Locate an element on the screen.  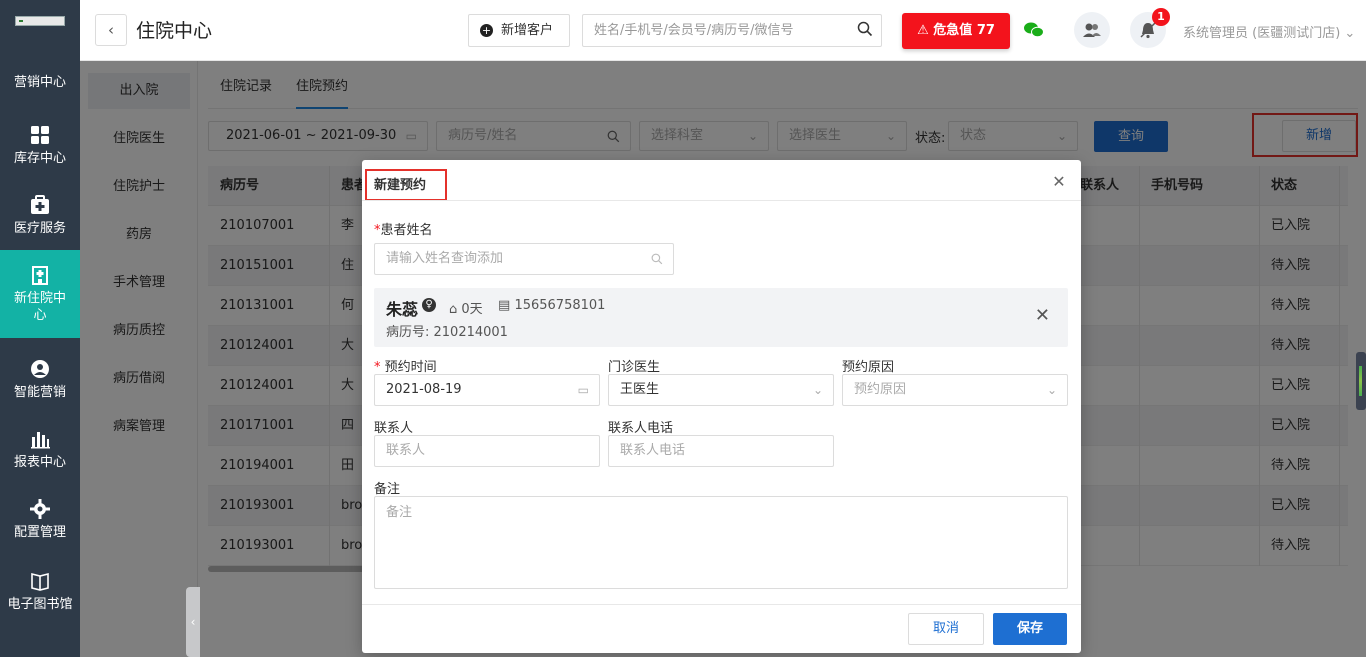
hospital-icon is located at coordinates (40, 275).